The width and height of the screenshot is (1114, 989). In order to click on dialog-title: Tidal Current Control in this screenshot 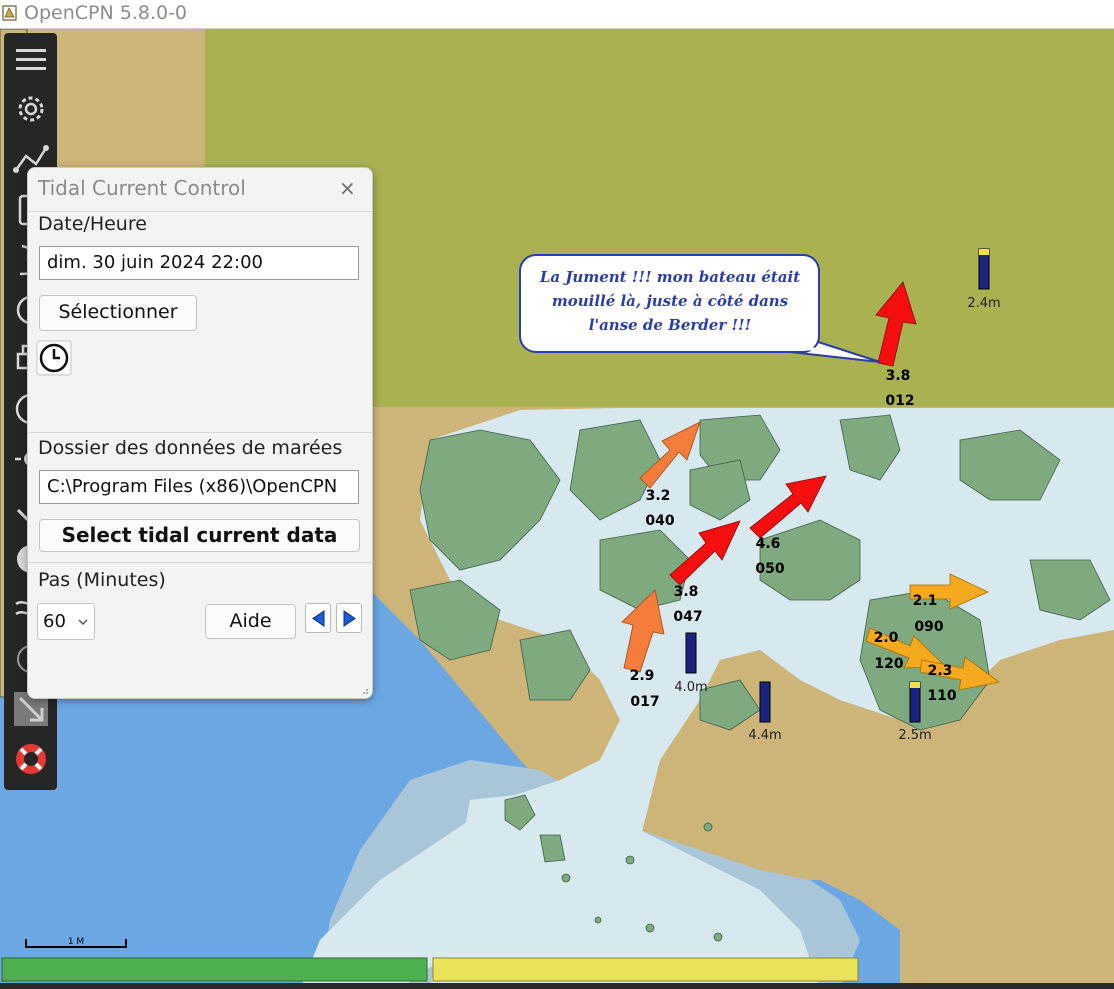, I will do `click(142, 188)`.